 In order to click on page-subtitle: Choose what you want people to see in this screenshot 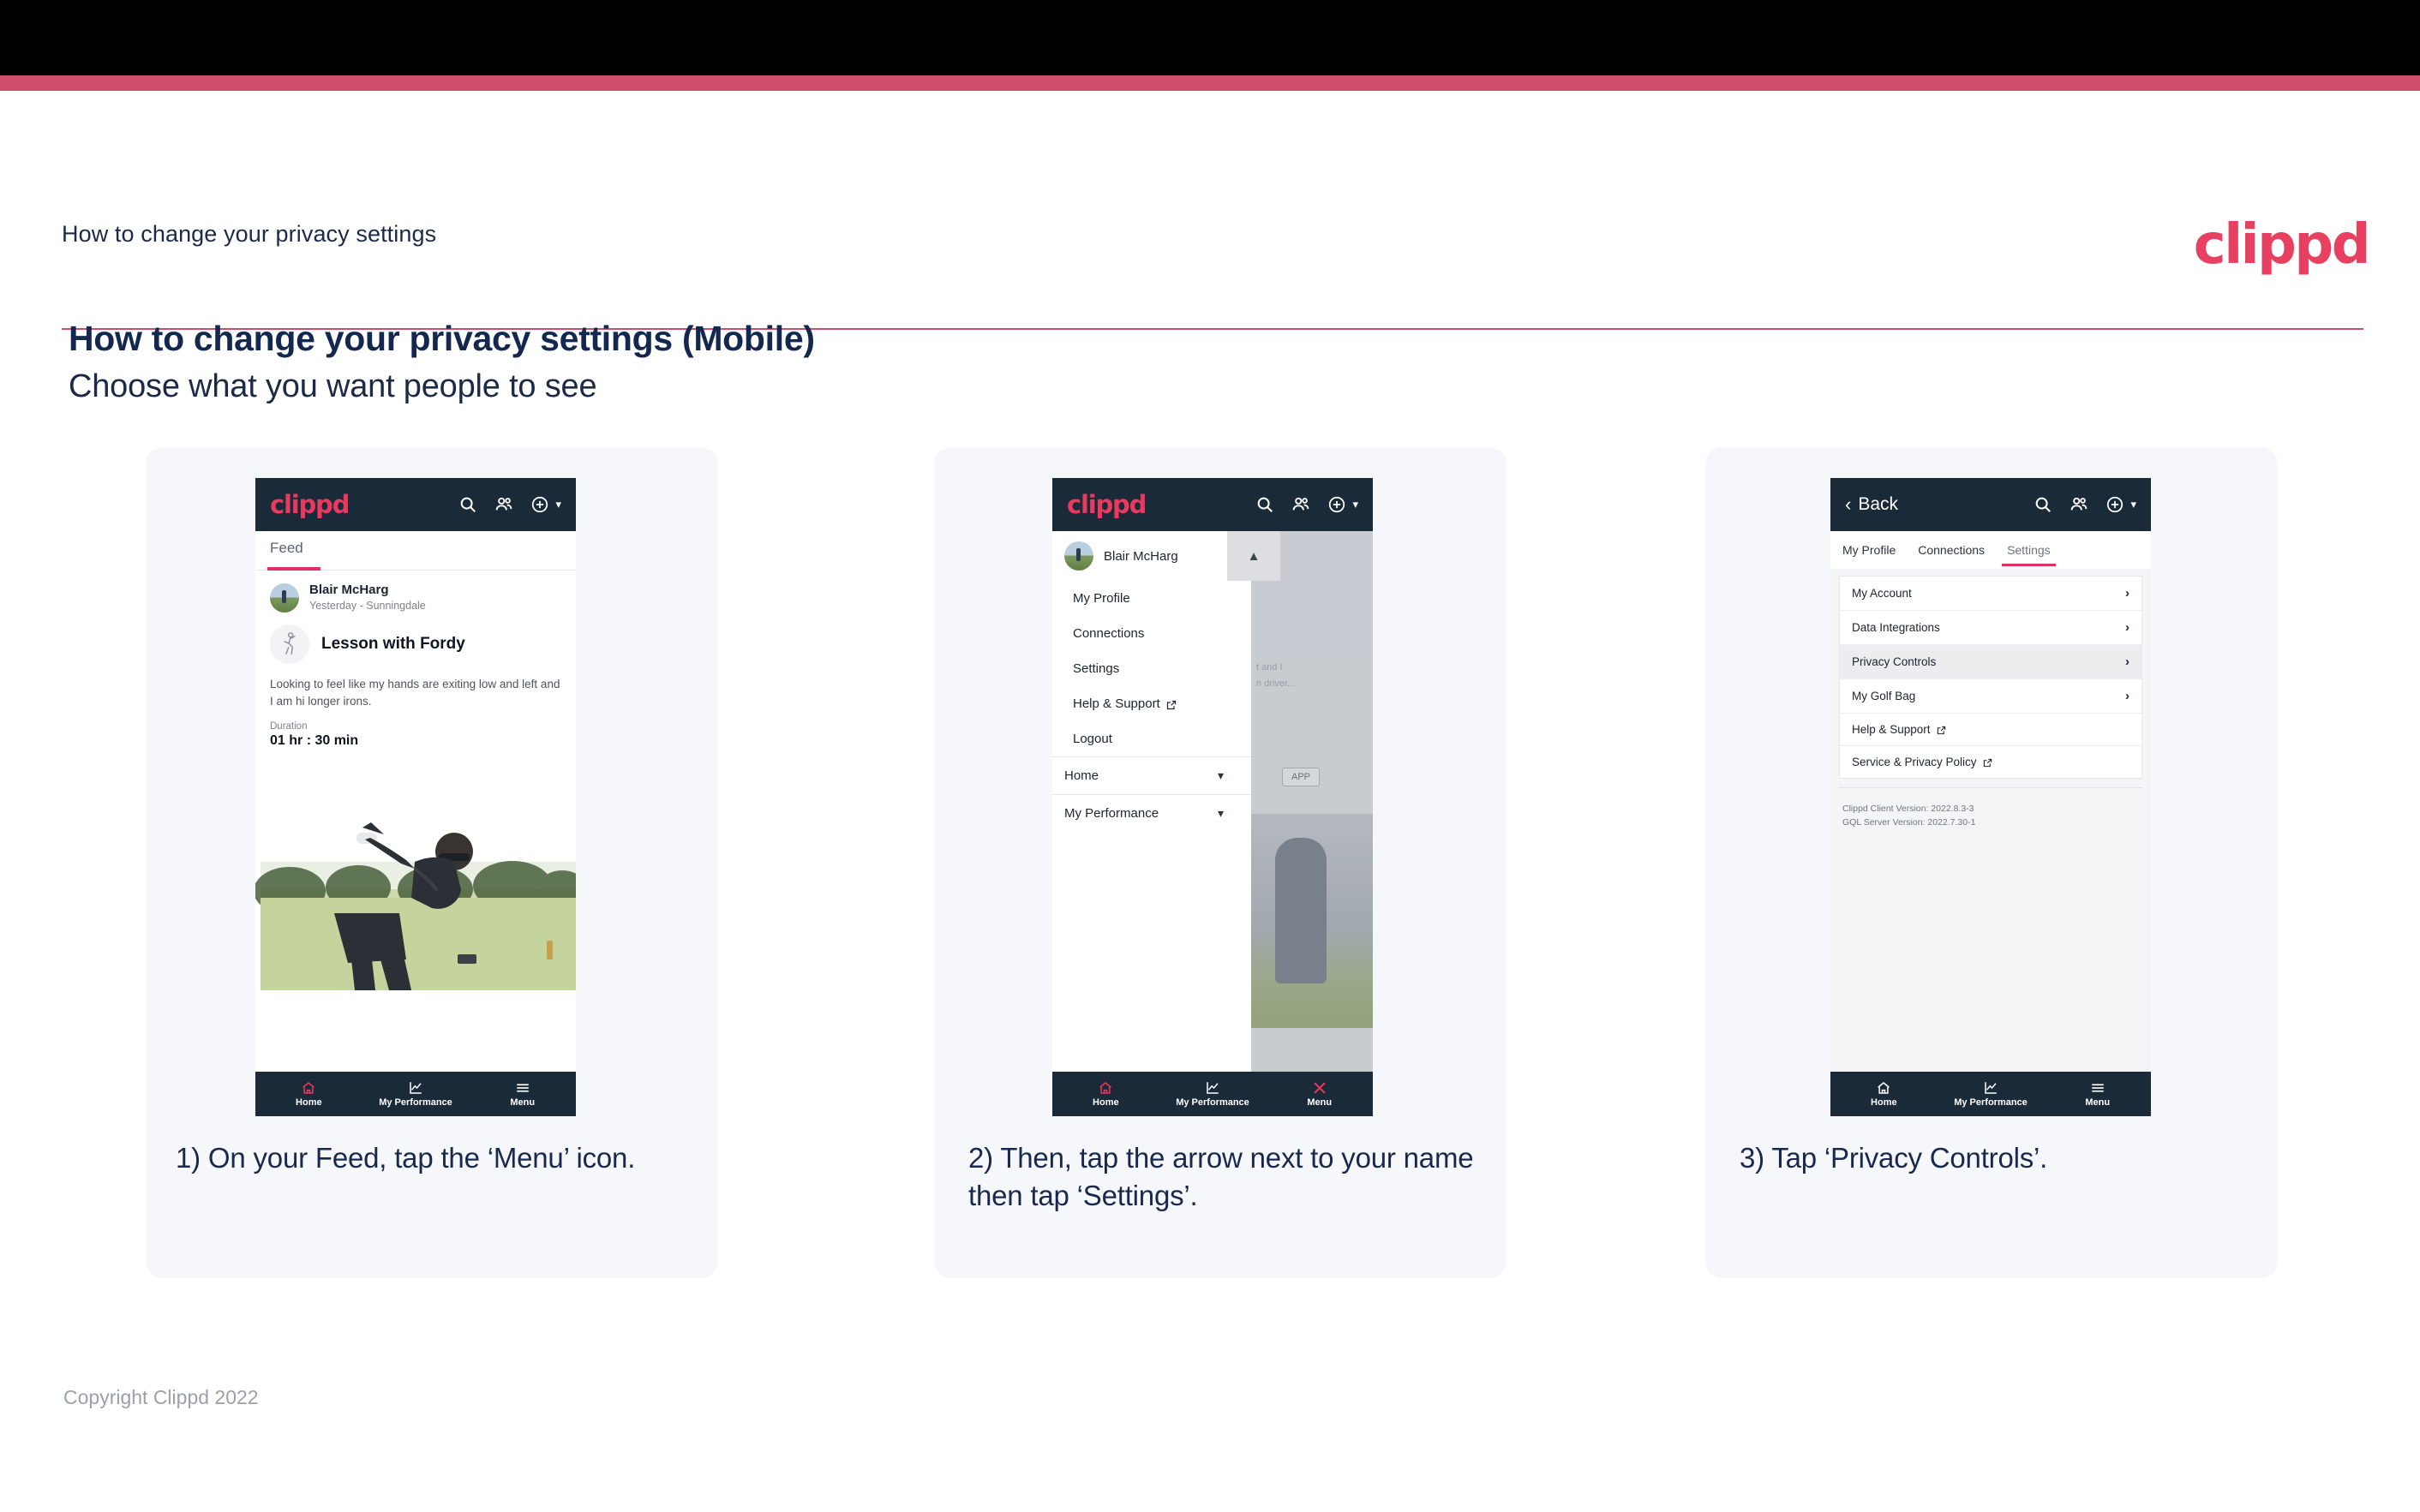, I will do `click(333, 386)`.